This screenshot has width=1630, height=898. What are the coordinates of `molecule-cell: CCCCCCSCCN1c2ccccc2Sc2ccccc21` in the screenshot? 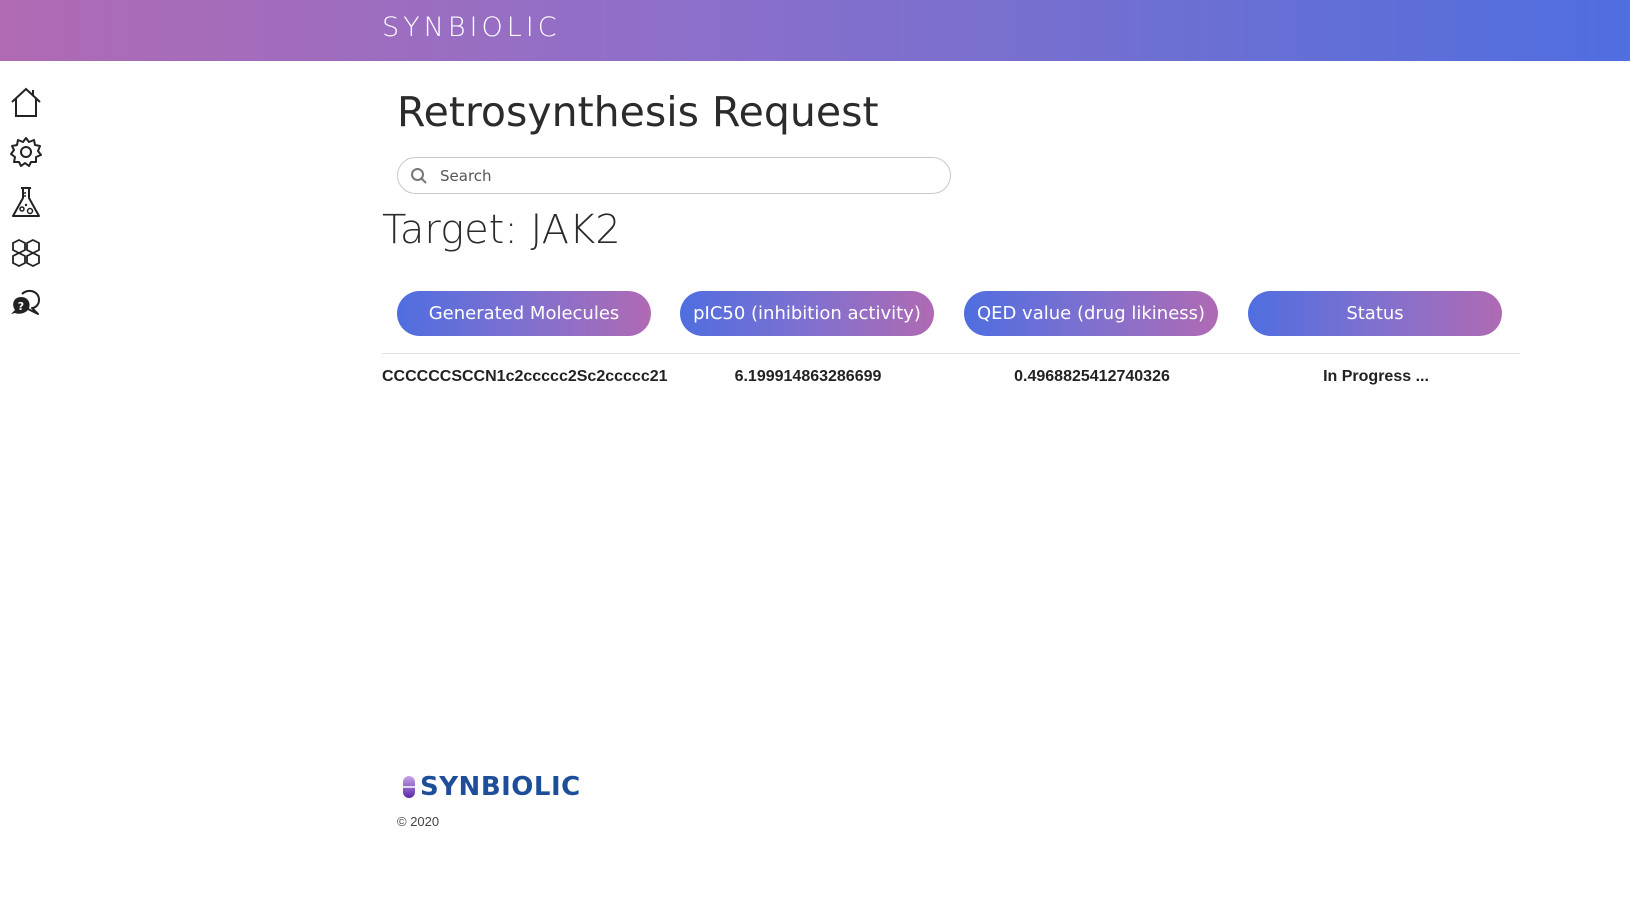 It's located at (525, 376).